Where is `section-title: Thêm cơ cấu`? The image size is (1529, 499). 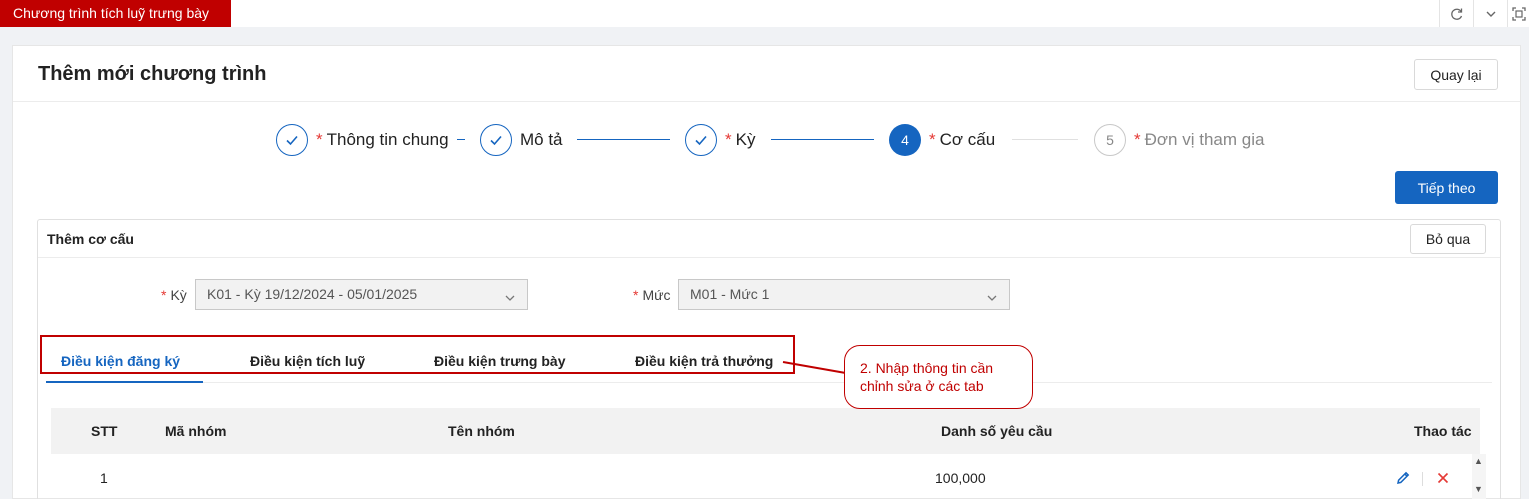
section-title: Thêm cơ cấu is located at coordinates (90, 239).